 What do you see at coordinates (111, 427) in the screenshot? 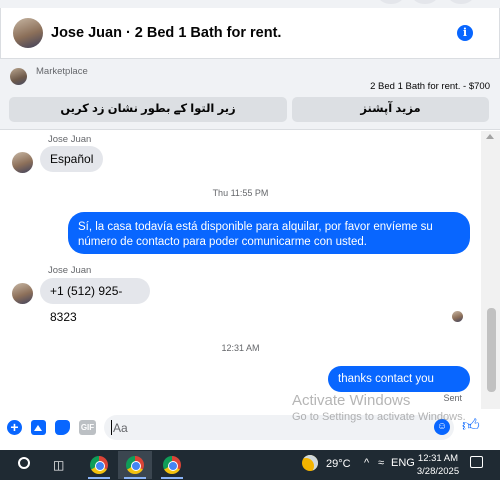
I see `text-caret` at bounding box center [111, 427].